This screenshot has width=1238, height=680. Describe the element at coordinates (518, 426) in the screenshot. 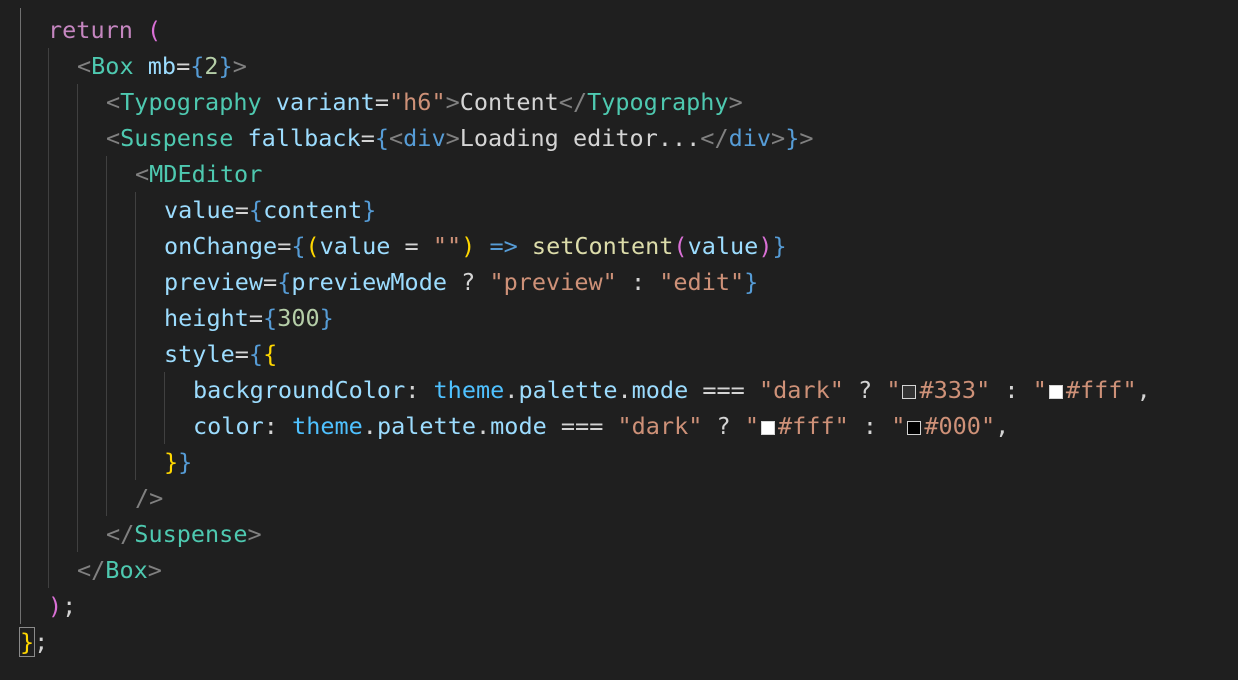

I see `prop-mode: mode` at that location.